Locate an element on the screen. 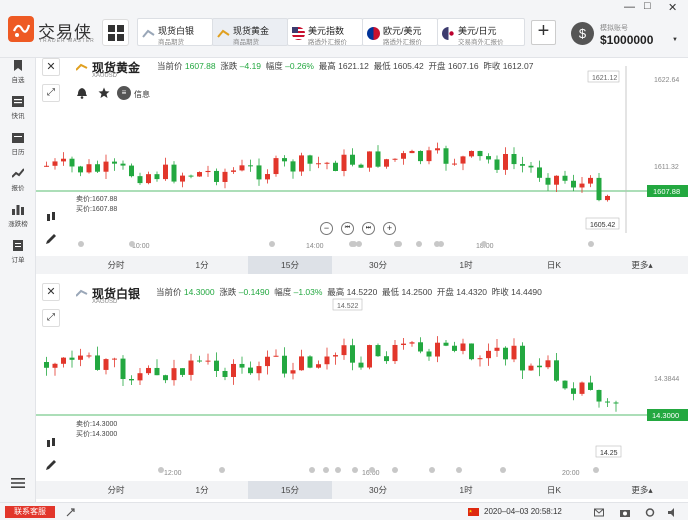 The image size is (688, 520). tab-usdjpy: 美元/日元 交易商外汇报价 is located at coordinates (481, 32).